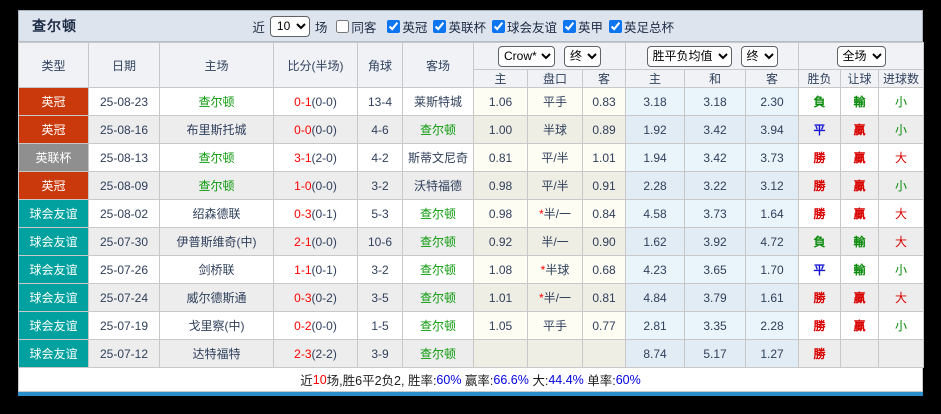 The image size is (941, 414). I want to click on avg-away: 1.61, so click(772, 297).